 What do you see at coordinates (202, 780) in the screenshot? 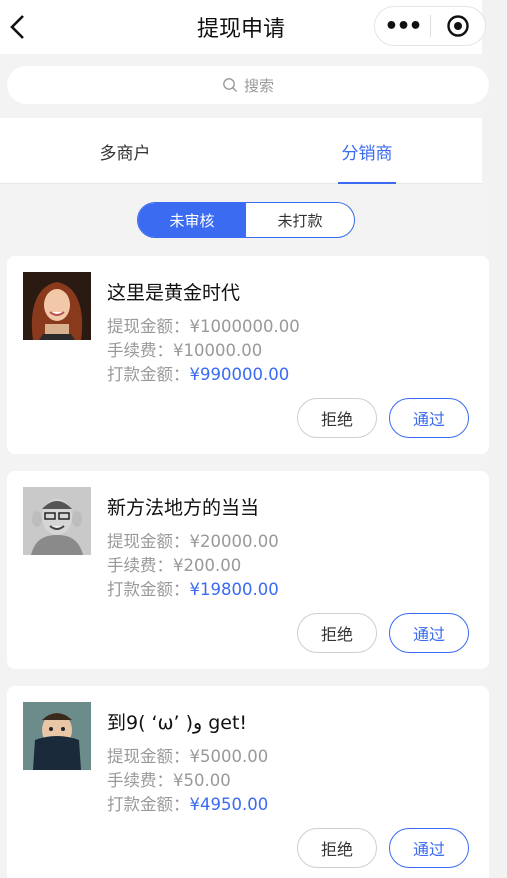
I see `fee-amount: ¥50.00` at bounding box center [202, 780].